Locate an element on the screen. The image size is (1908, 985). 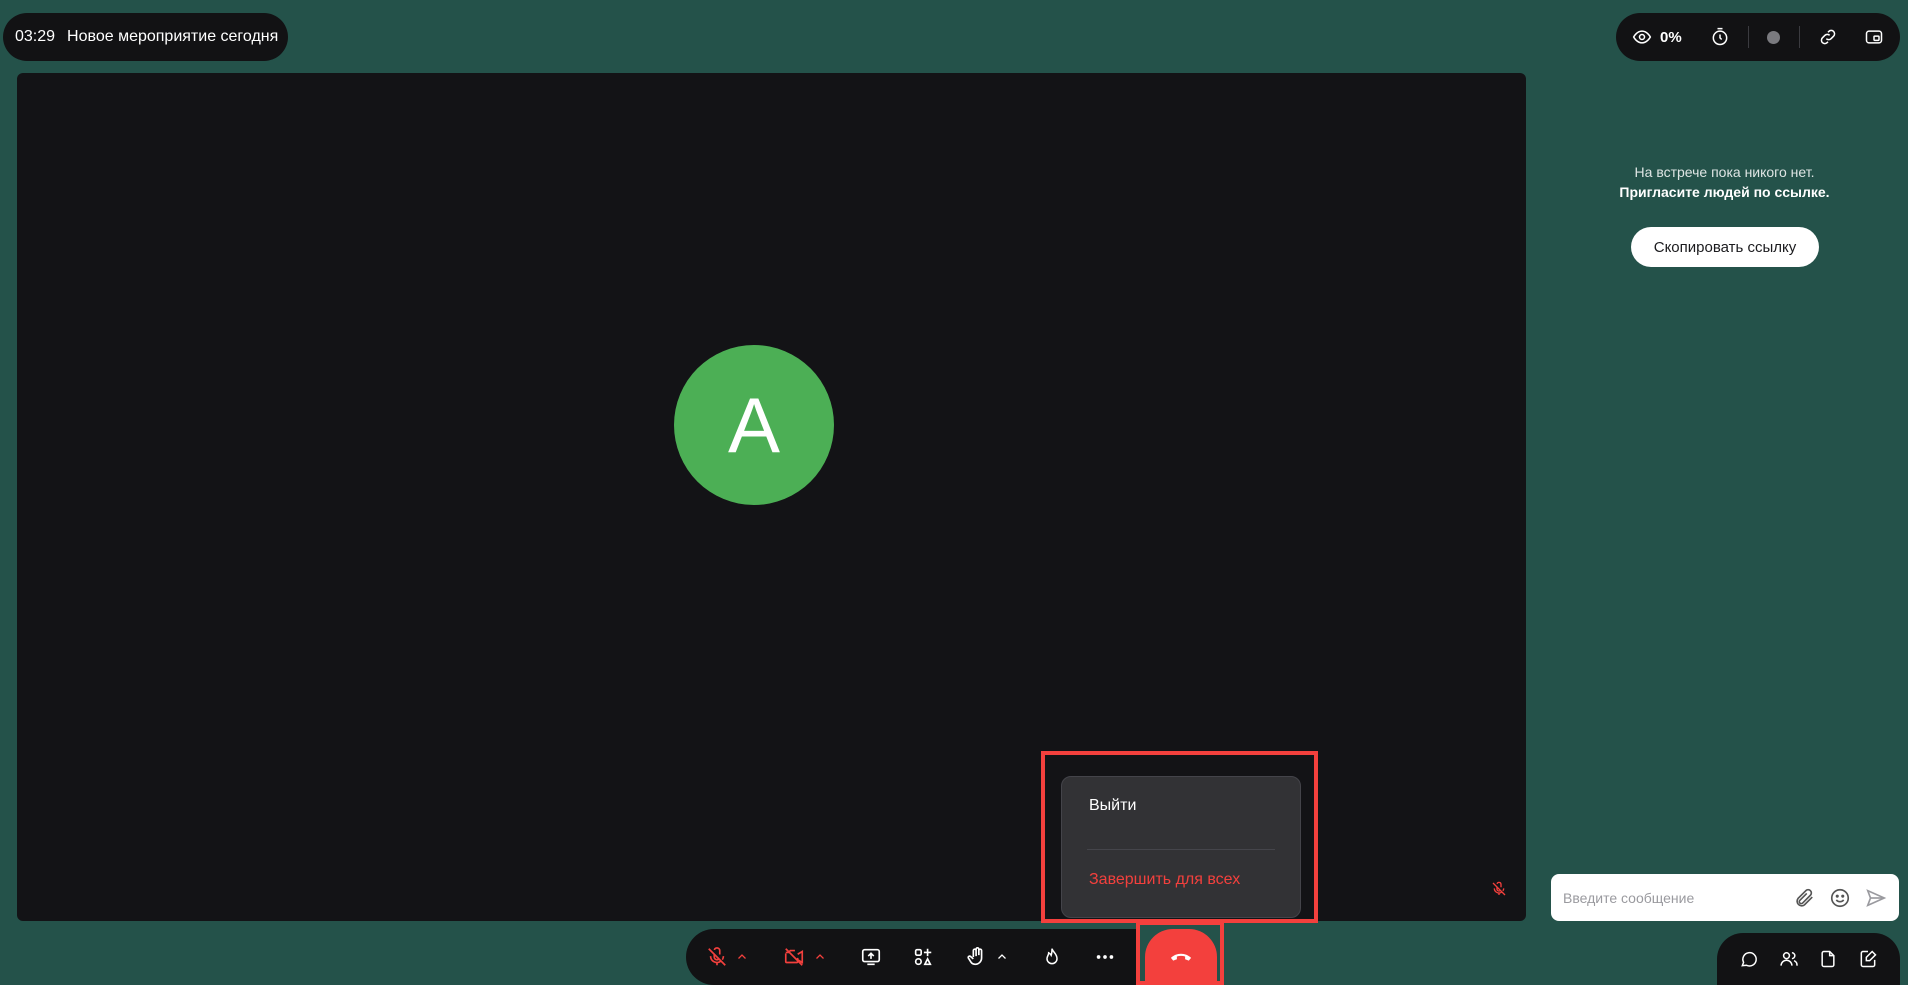
camera-off-icon is located at coordinates (794, 957).